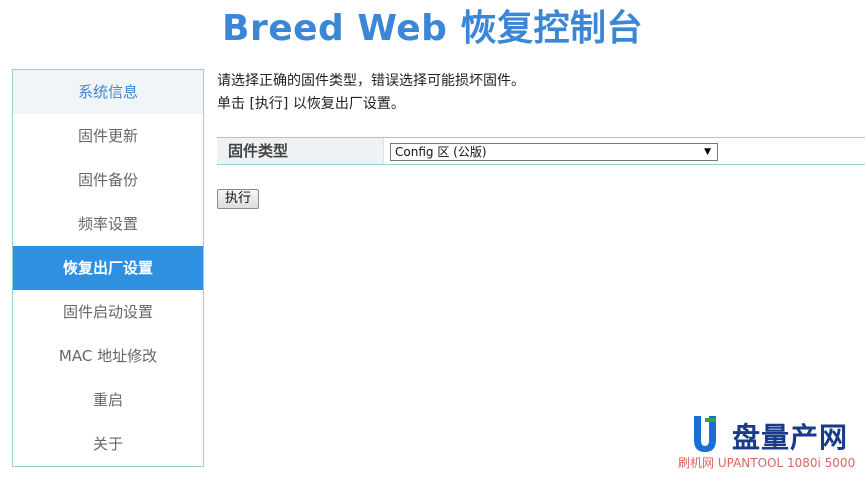 The height and width of the screenshot is (479, 865). I want to click on page-title: Breed Web 恢复控制台, so click(432, 28).